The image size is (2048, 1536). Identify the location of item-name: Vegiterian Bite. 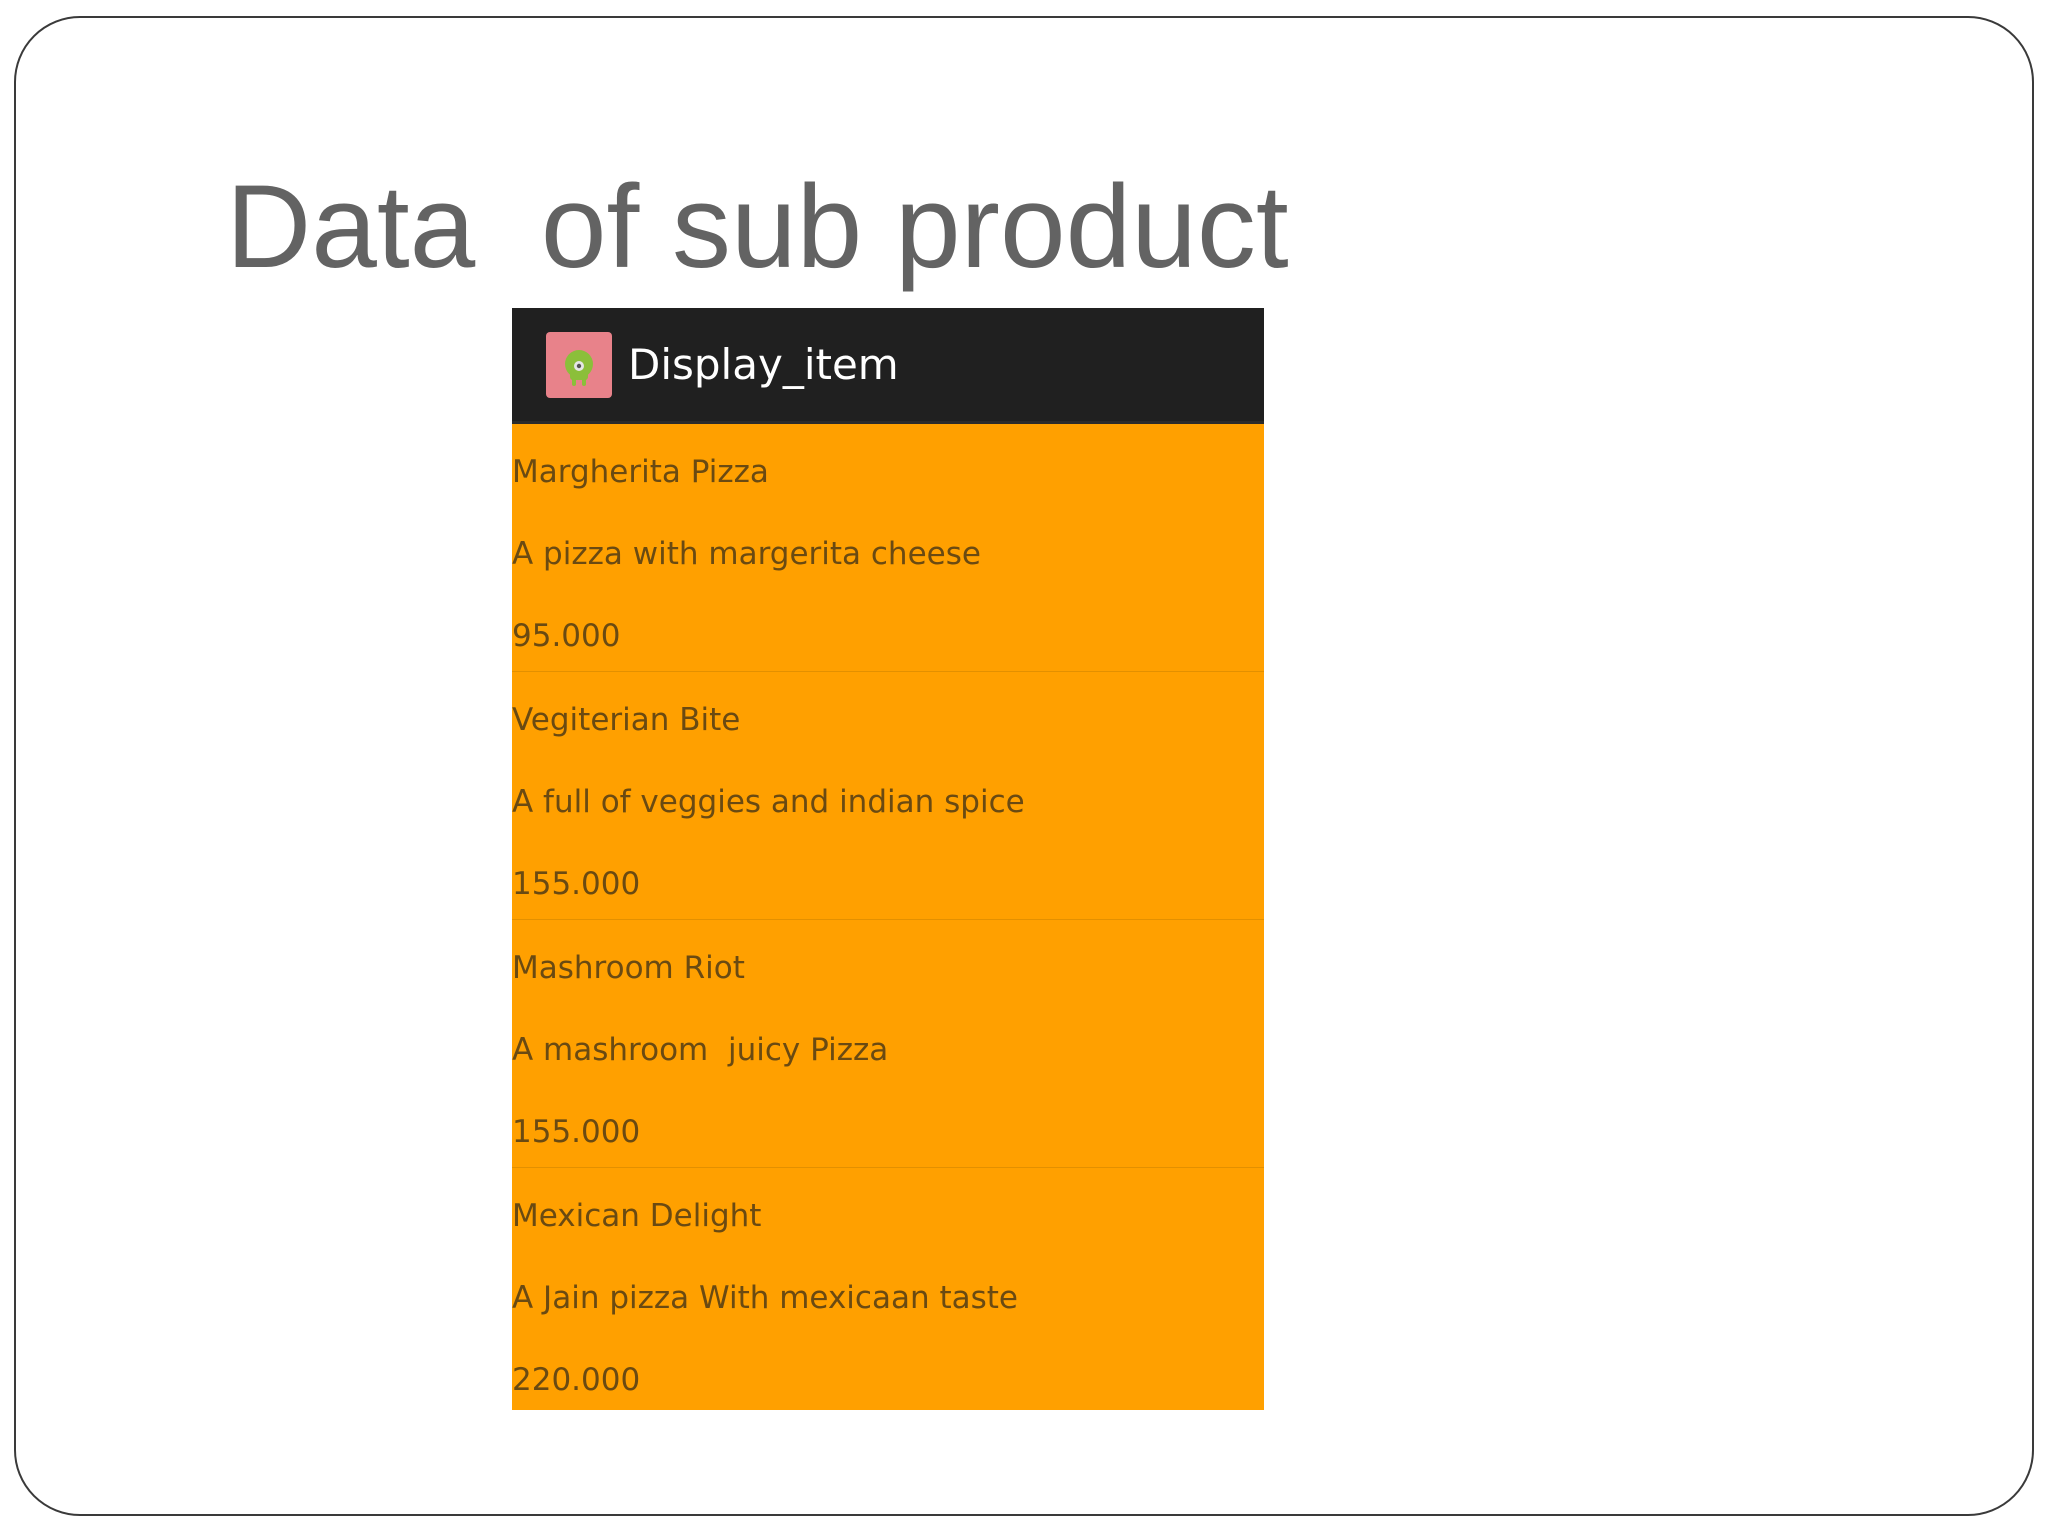
(626, 720).